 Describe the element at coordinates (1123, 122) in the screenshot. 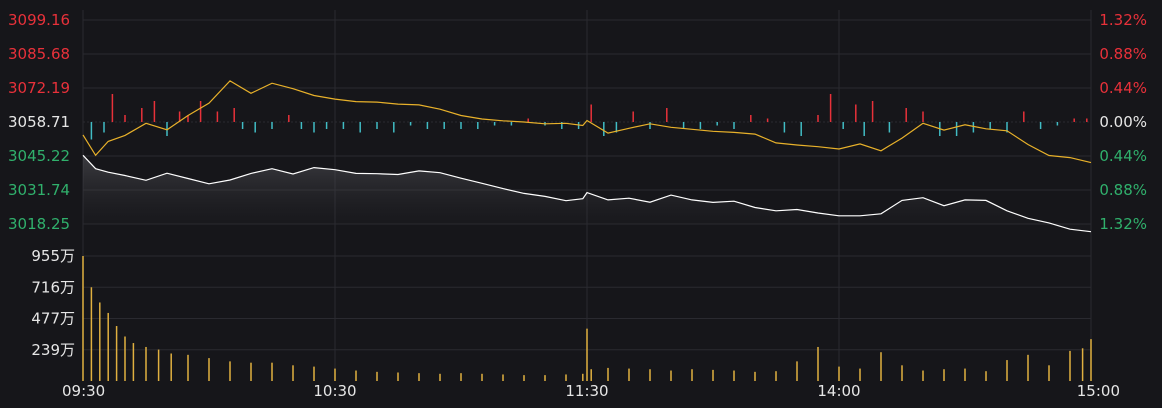

I see `pct-tick-label: 0.00%` at that location.